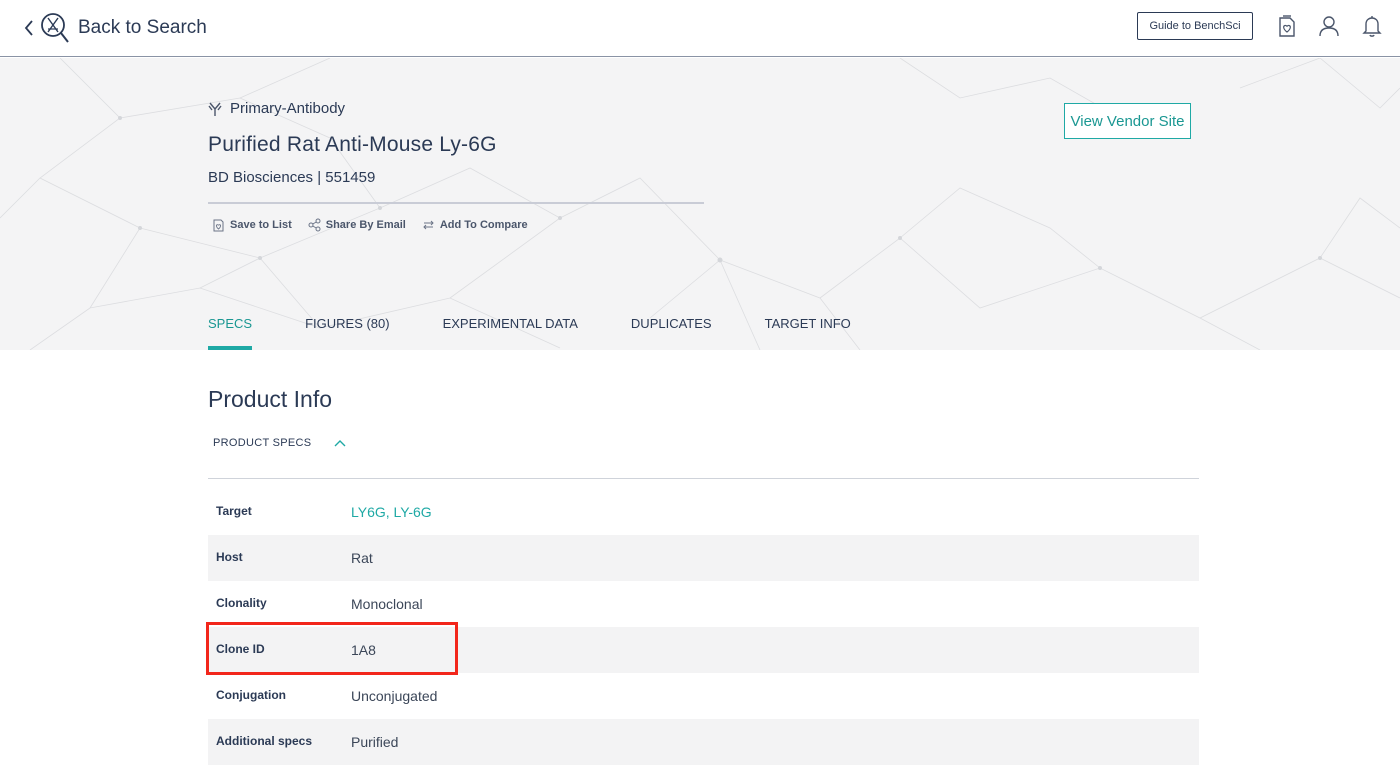 Image resolution: width=1400 pixels, height=771 pixels. What do you see at coordinates (375, 742) in the screenshot?
I see `spec-value: Purified` at bounding box center [375, 742].